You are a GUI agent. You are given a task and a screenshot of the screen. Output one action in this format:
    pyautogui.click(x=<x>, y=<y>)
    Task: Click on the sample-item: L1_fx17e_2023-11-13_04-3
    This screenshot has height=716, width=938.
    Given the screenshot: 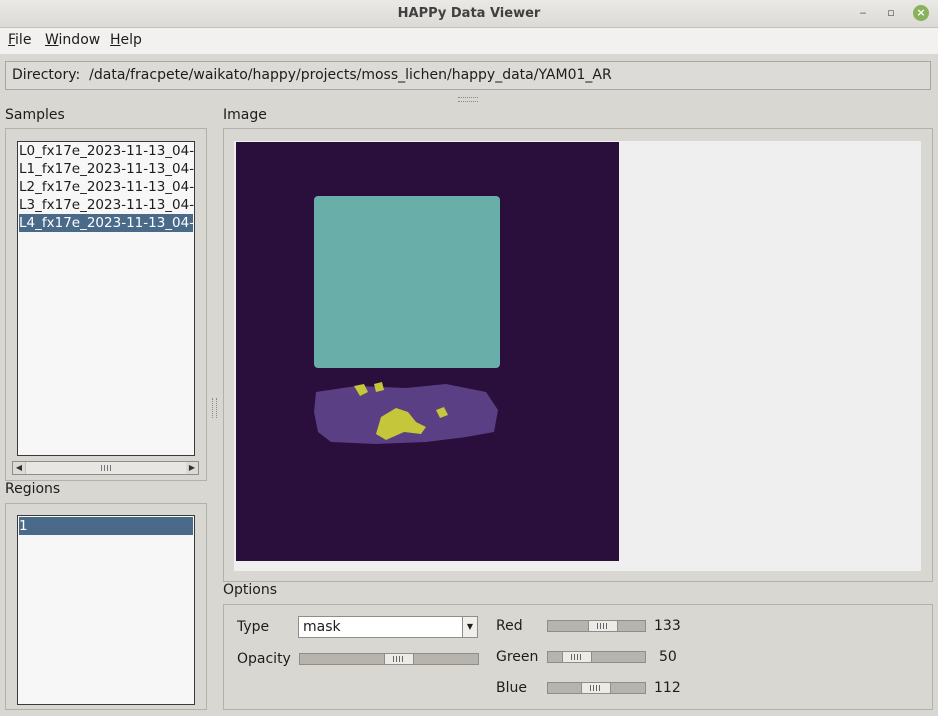 What is the action you would take?
    pyautogui.click(x=106, y=169)
    